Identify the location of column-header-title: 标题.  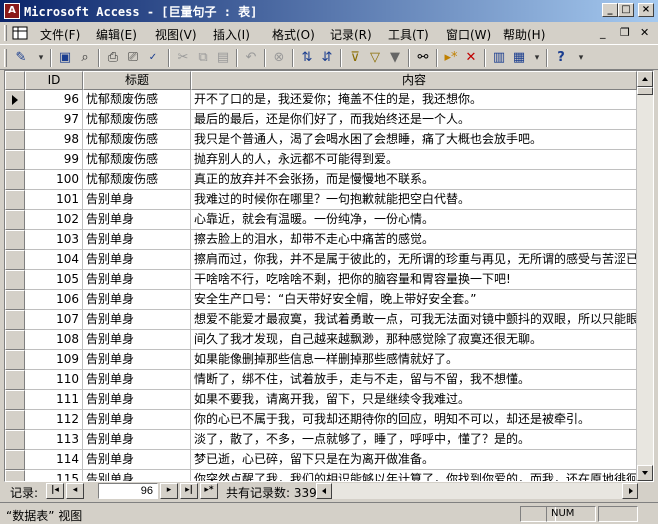
(137, 80).